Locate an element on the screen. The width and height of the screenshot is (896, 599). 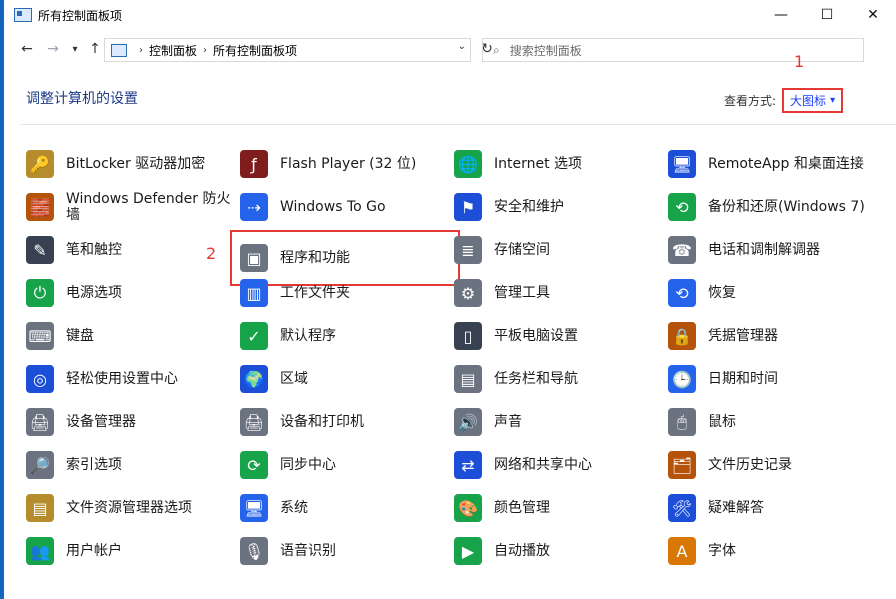
close-button: ✕ is located at coordinates (873, 15).